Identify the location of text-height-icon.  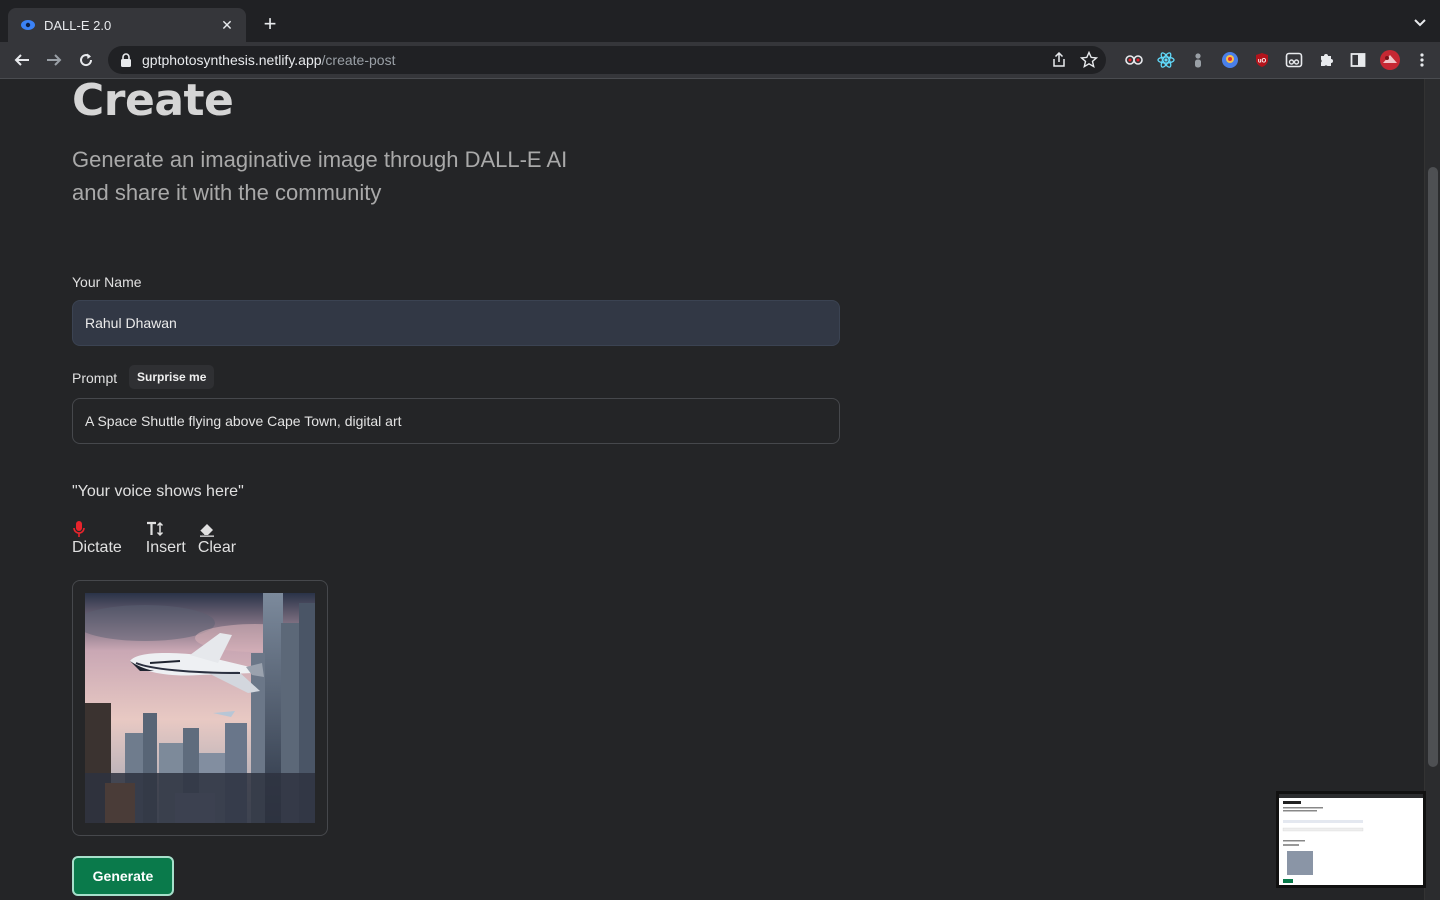
(155, 529).